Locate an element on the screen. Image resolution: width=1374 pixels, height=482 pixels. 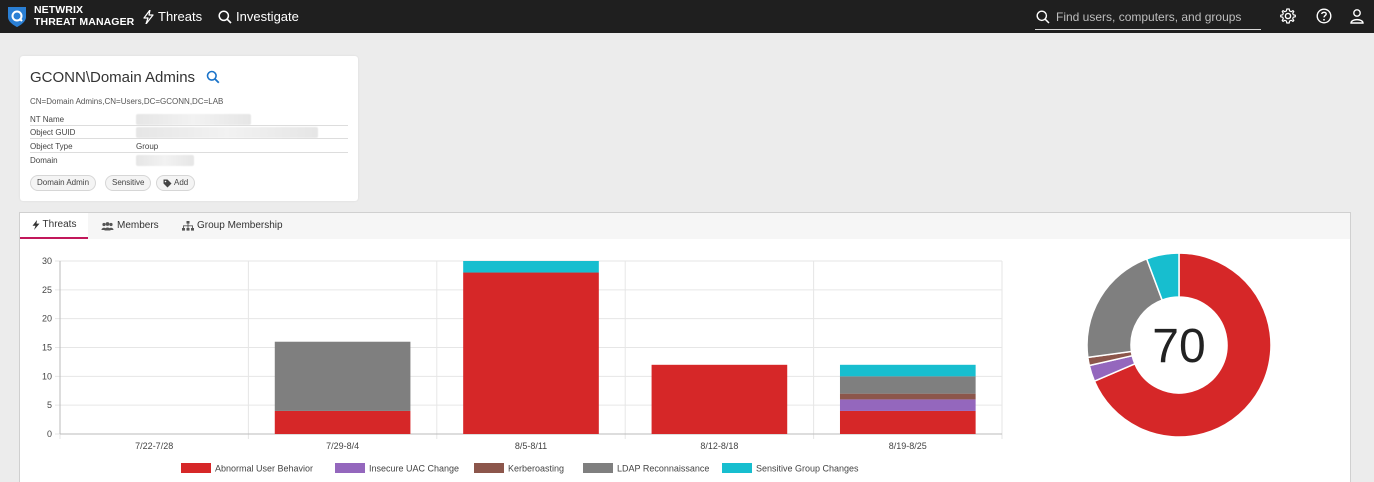
legend-item: Abnormal User Behavior is located at coordinates (247, 468).